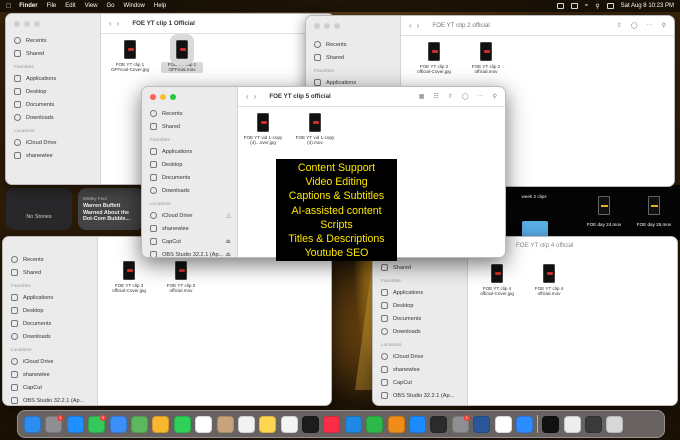 The height and width of the screenshot is (440, 680). Describe the element at coordinates (50, 259) in the screenshot. I see `sidebar-item-recents: Recents` at that location.